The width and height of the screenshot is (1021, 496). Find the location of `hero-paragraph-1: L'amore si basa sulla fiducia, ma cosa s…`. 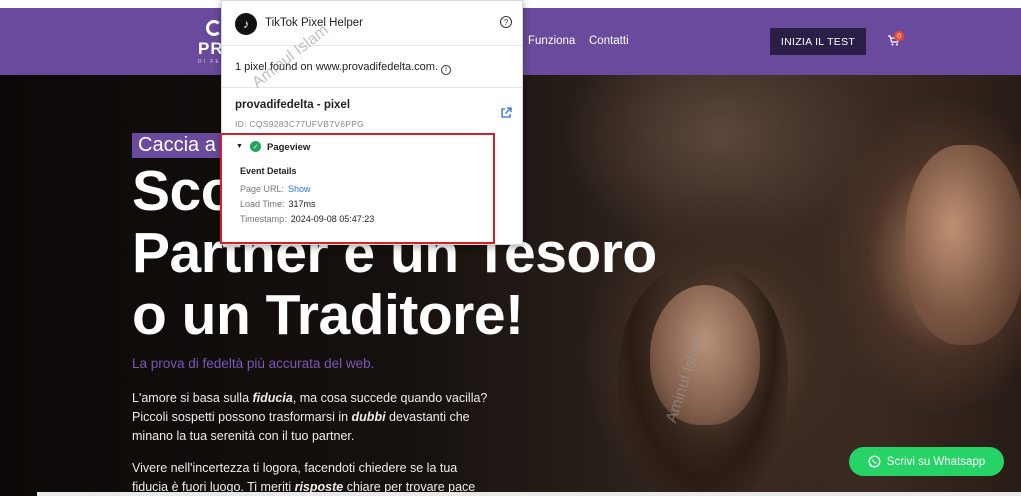

hero-paragraph-1: L'amore si basa sulla fiducia, ma cosa s… is located at coordinates (310, 417).